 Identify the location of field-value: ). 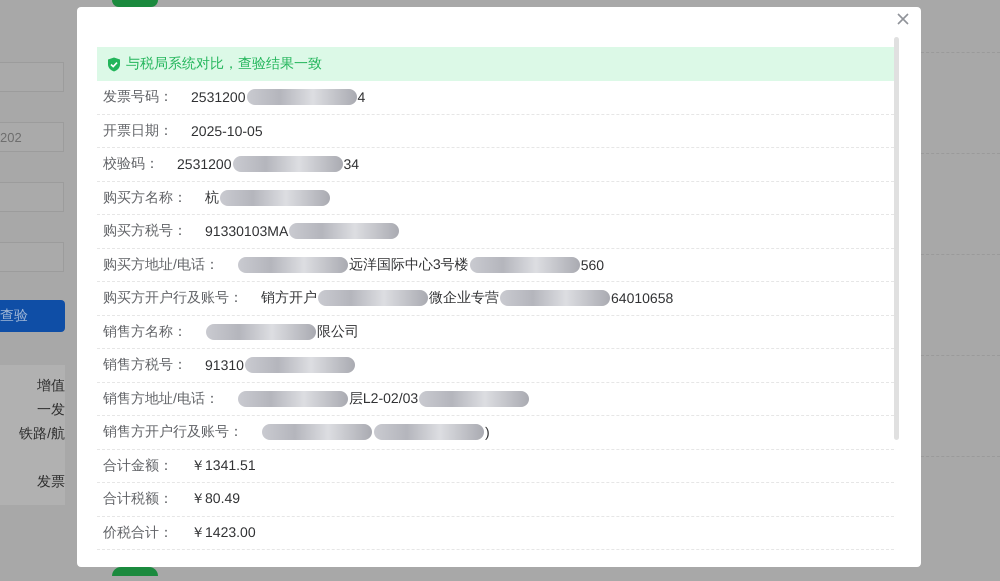
(487, 432).